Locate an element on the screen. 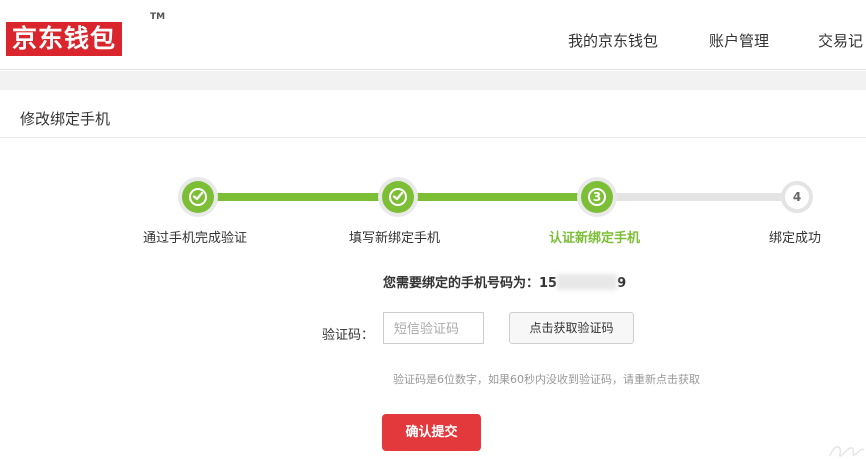 Image resolution: width=866 pixels, height=459 pixels. step-2-indicator is located at coordinates (398, 197).